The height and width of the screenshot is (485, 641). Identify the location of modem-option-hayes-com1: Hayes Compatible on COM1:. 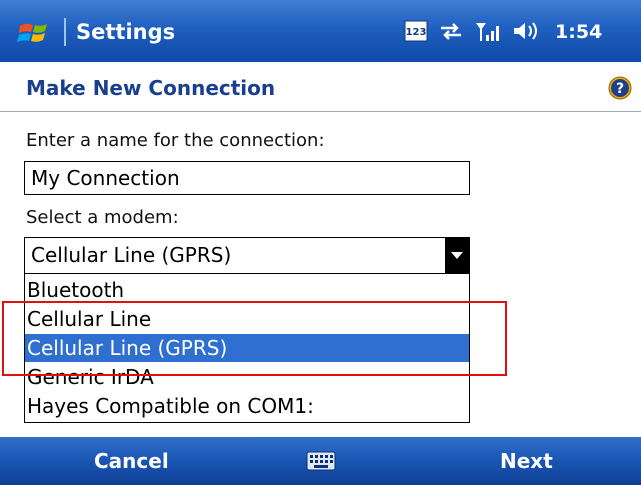
(247, 406).